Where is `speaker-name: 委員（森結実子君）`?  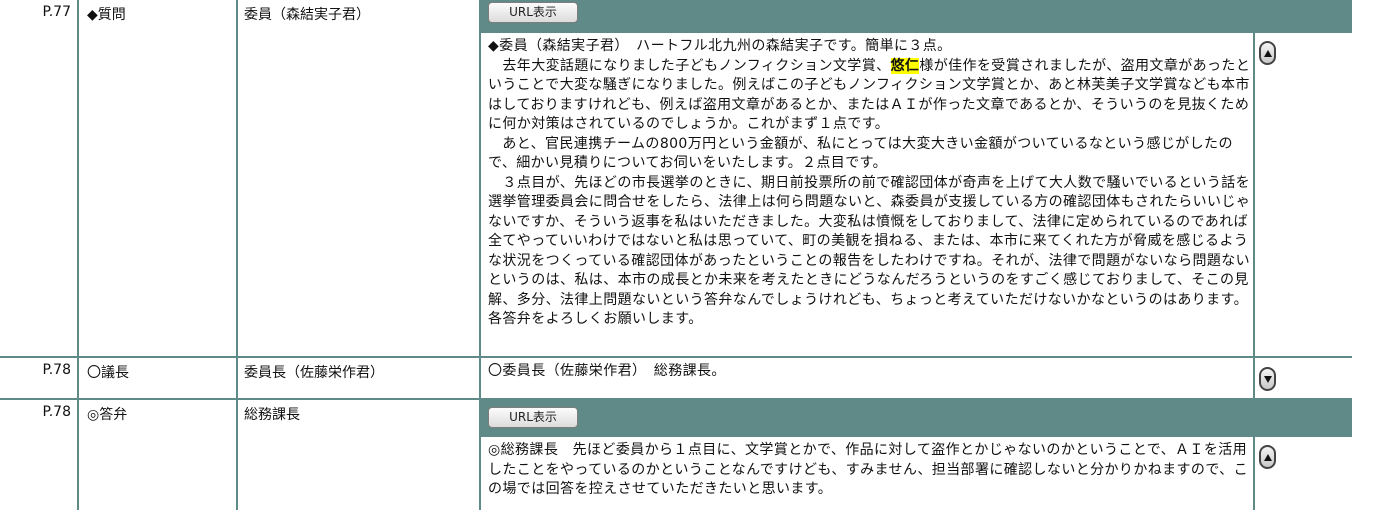
speaker-name: 委員（森結実子君） is located at coordinates (358, 178).